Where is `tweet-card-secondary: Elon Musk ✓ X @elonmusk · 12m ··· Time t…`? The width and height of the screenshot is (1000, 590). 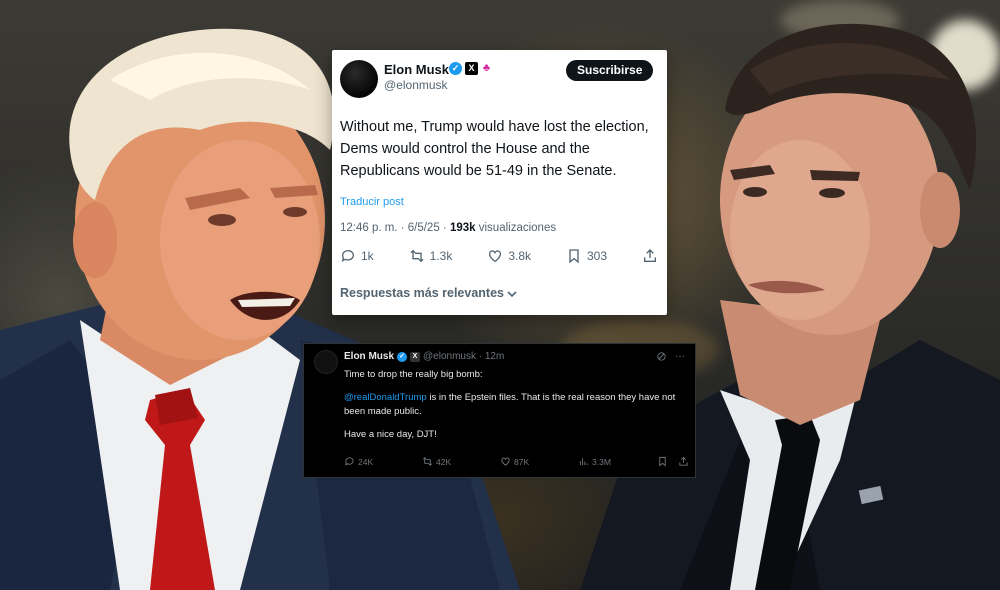 tweet-card-secondary: Elon Musk ✓ X @elonmusk · 12m ··· Time t… is located at coordinates (499, 410).